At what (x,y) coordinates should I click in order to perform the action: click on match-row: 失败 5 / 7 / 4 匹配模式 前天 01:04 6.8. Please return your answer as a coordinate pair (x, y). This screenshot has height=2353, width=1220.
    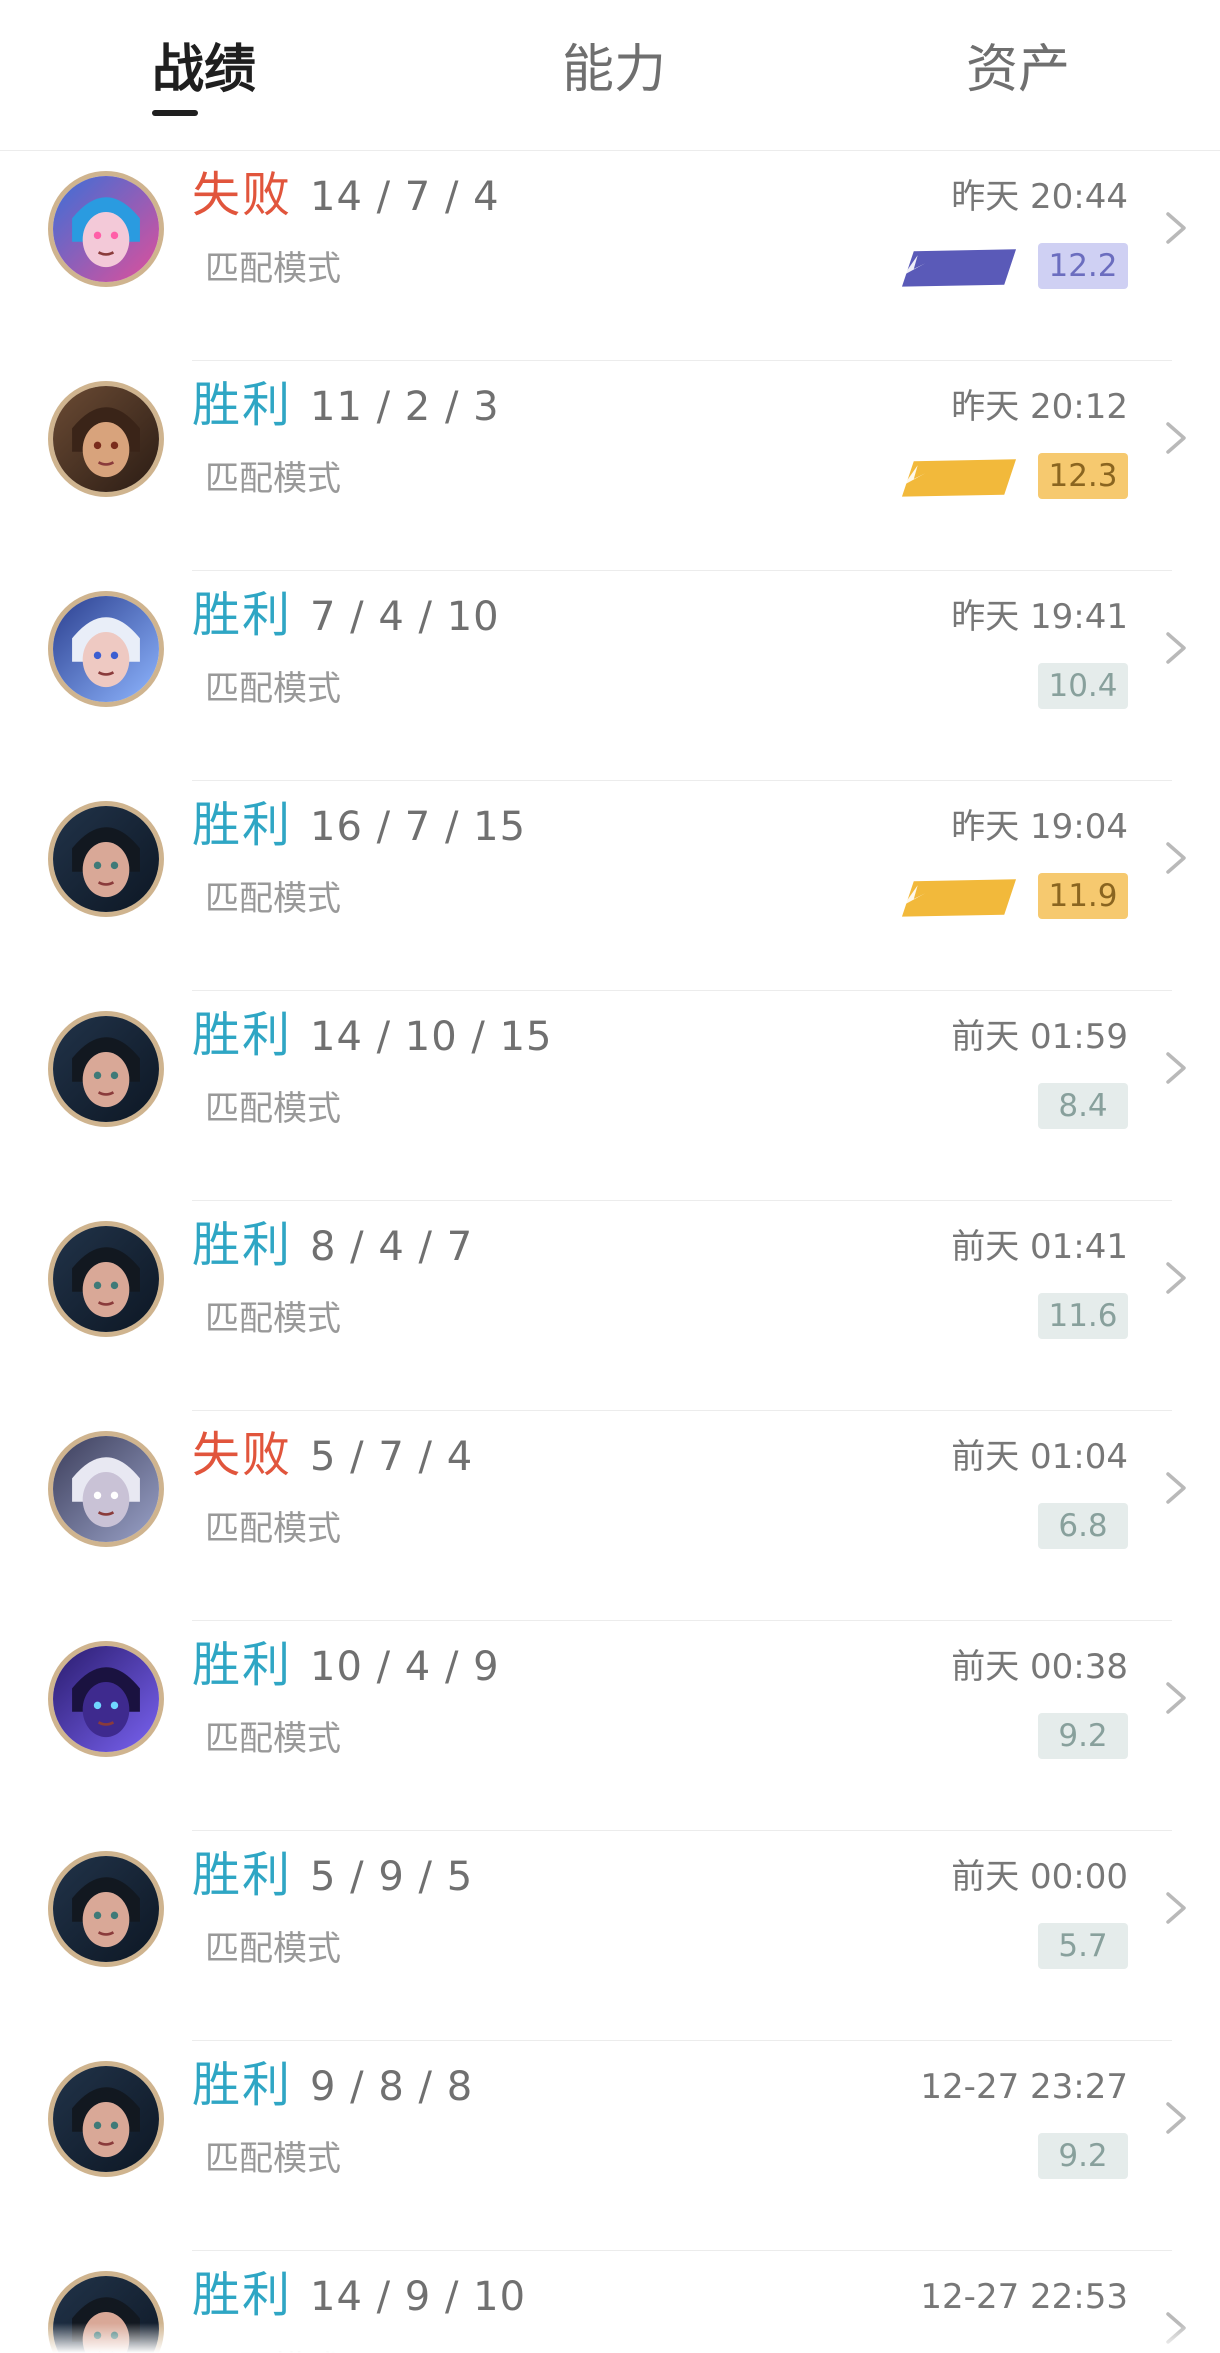
    Looking at the image, I should click on (610, 1516).